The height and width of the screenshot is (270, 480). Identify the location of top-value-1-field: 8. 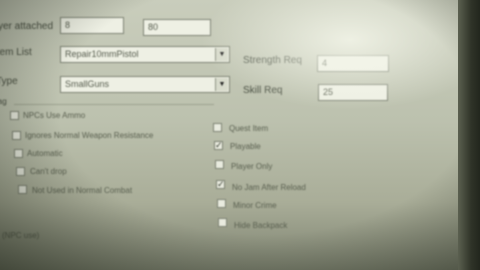
(92, 25).